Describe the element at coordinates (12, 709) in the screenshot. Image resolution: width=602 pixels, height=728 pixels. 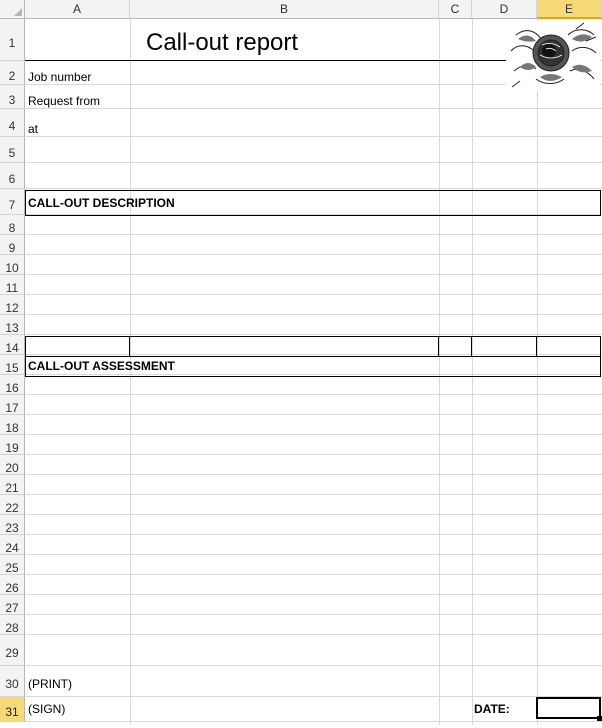
I see `row-header-31: 31` at that location.